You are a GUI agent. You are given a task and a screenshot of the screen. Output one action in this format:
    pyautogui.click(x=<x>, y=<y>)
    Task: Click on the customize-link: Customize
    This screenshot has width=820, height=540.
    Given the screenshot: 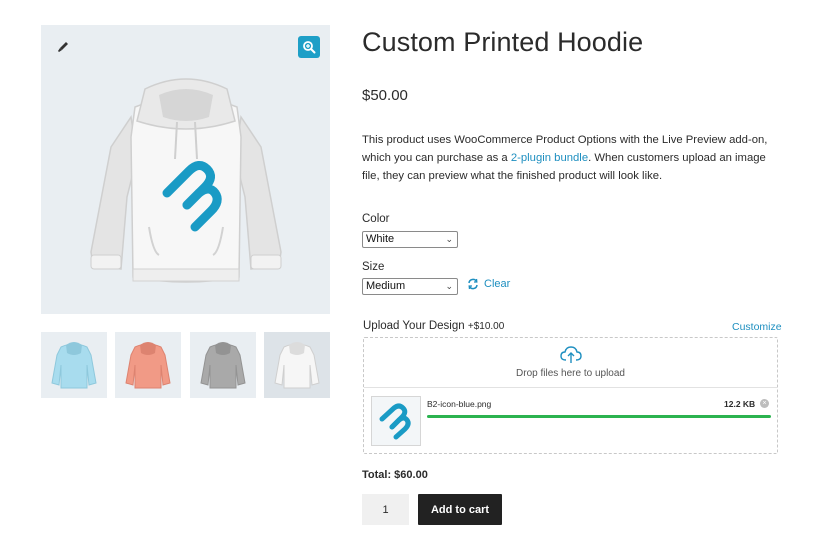 What is the action you would take?
    pyautogui.click(x=757, y=327)
    